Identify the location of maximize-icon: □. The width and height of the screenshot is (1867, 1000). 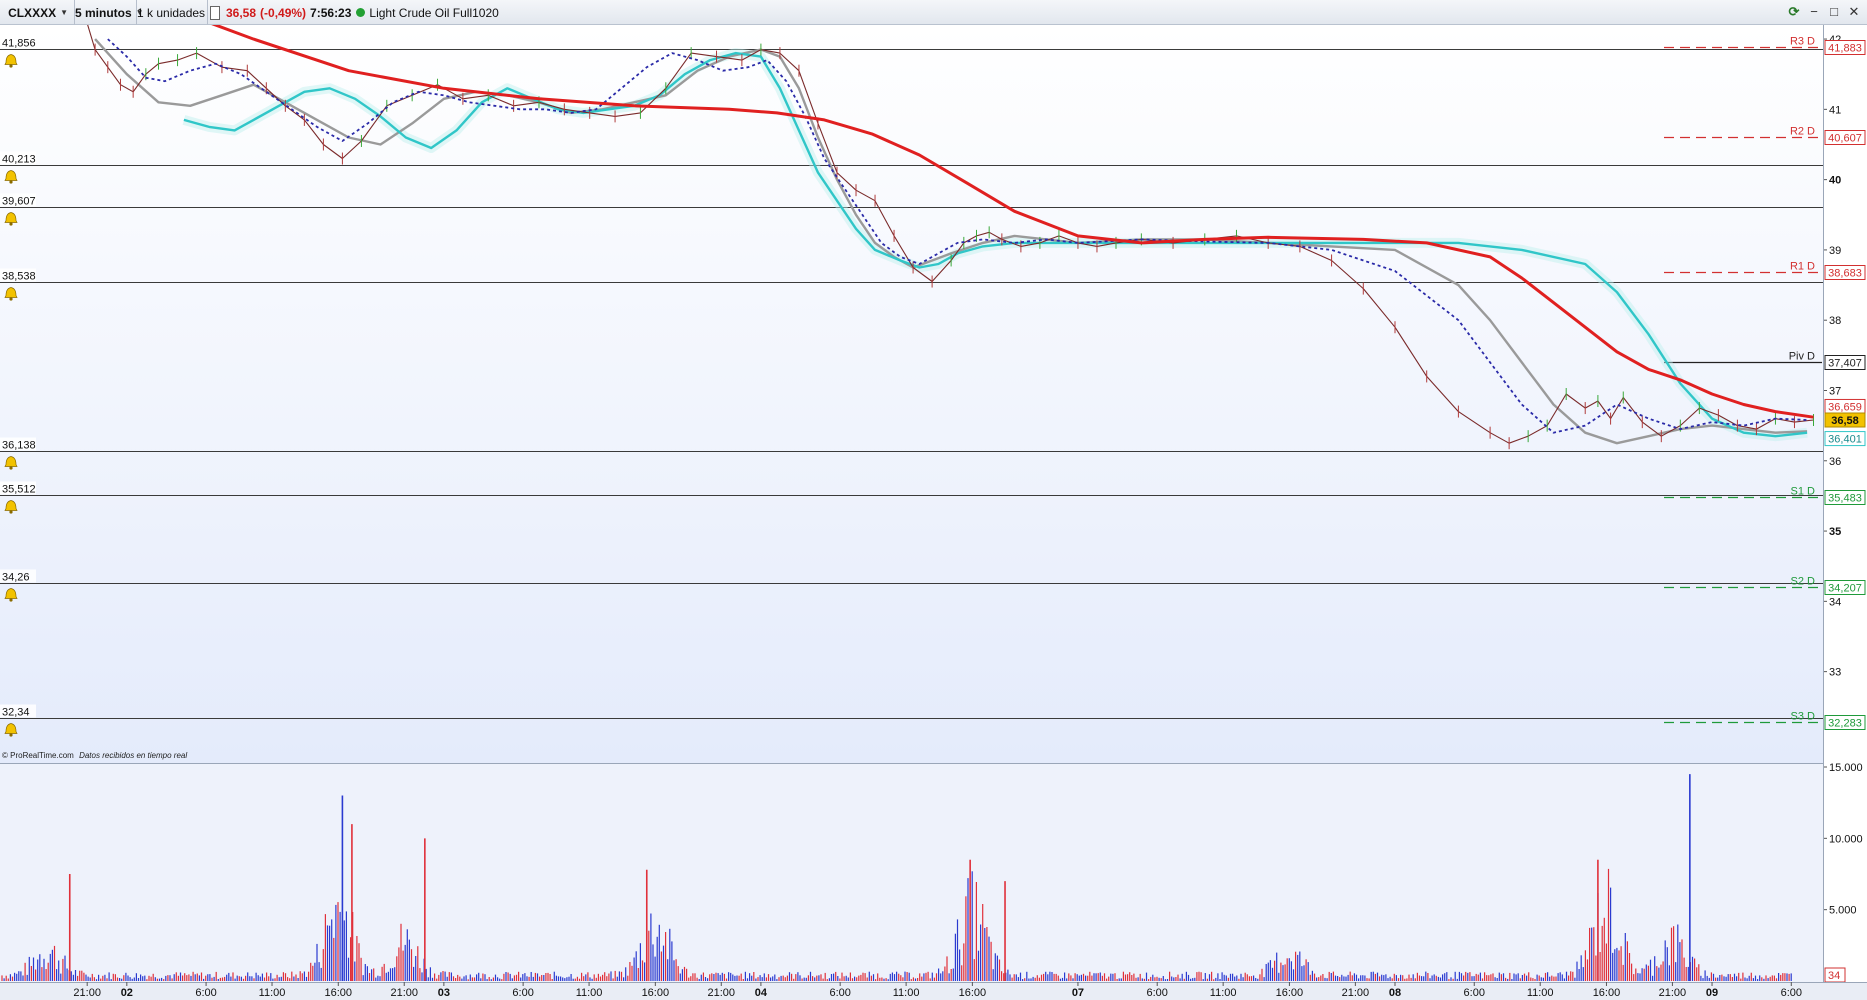
(1834, 12).